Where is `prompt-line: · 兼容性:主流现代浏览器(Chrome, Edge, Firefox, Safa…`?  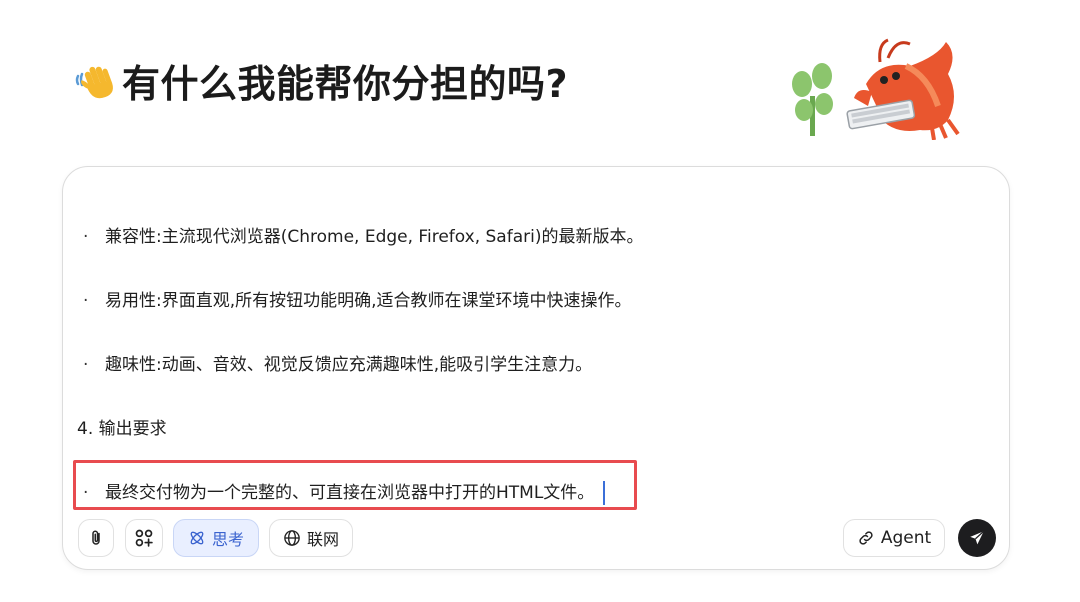 prompt-line: · 兼容性:主流现代浏览器(Chrome, Edge, Firefox, Safa… is located at coordinates (361, 234).